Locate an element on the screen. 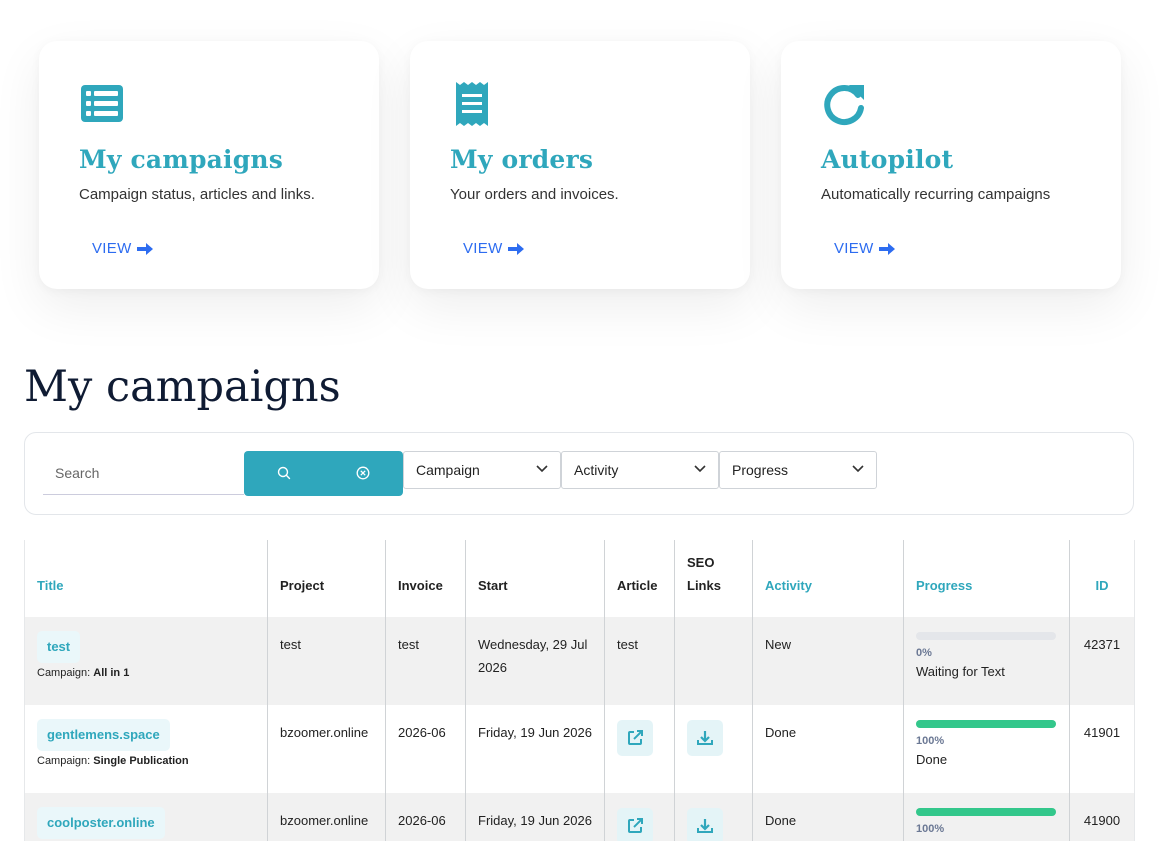 This screenshot has width=1161, height=841. cell-progress: 100% Done is located at coordinates (986, 749).